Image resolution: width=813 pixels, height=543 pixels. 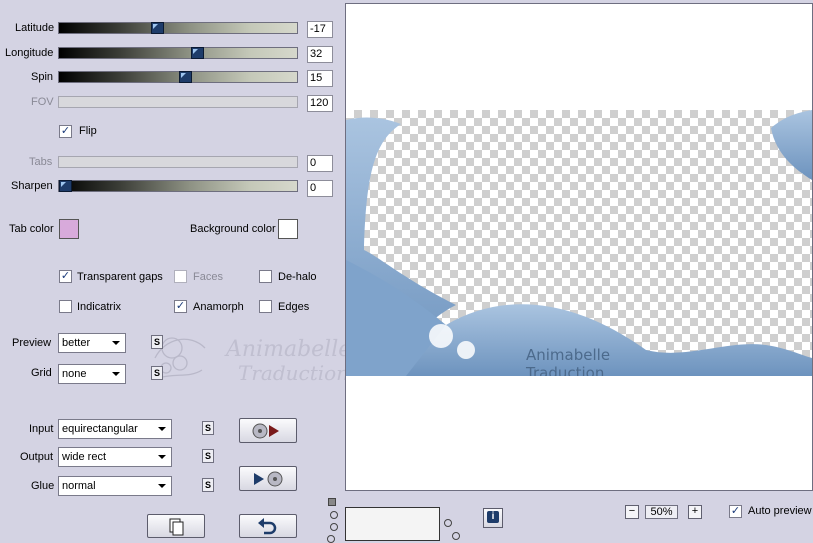 I want to click on de-halo-label: De-halo, so click(x=297, y=277).